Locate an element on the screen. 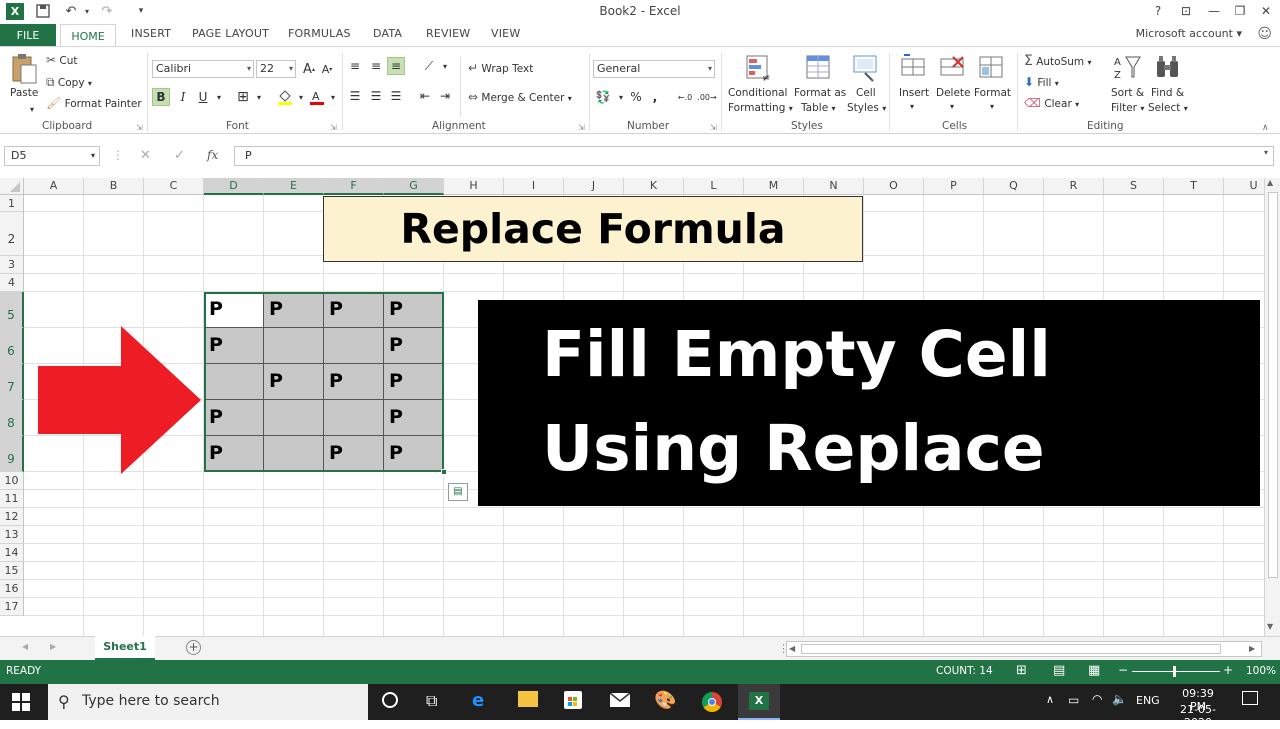 This screenshot has height=729, width=1280. format-cells-button: Format is located at coordinates (992, 93).